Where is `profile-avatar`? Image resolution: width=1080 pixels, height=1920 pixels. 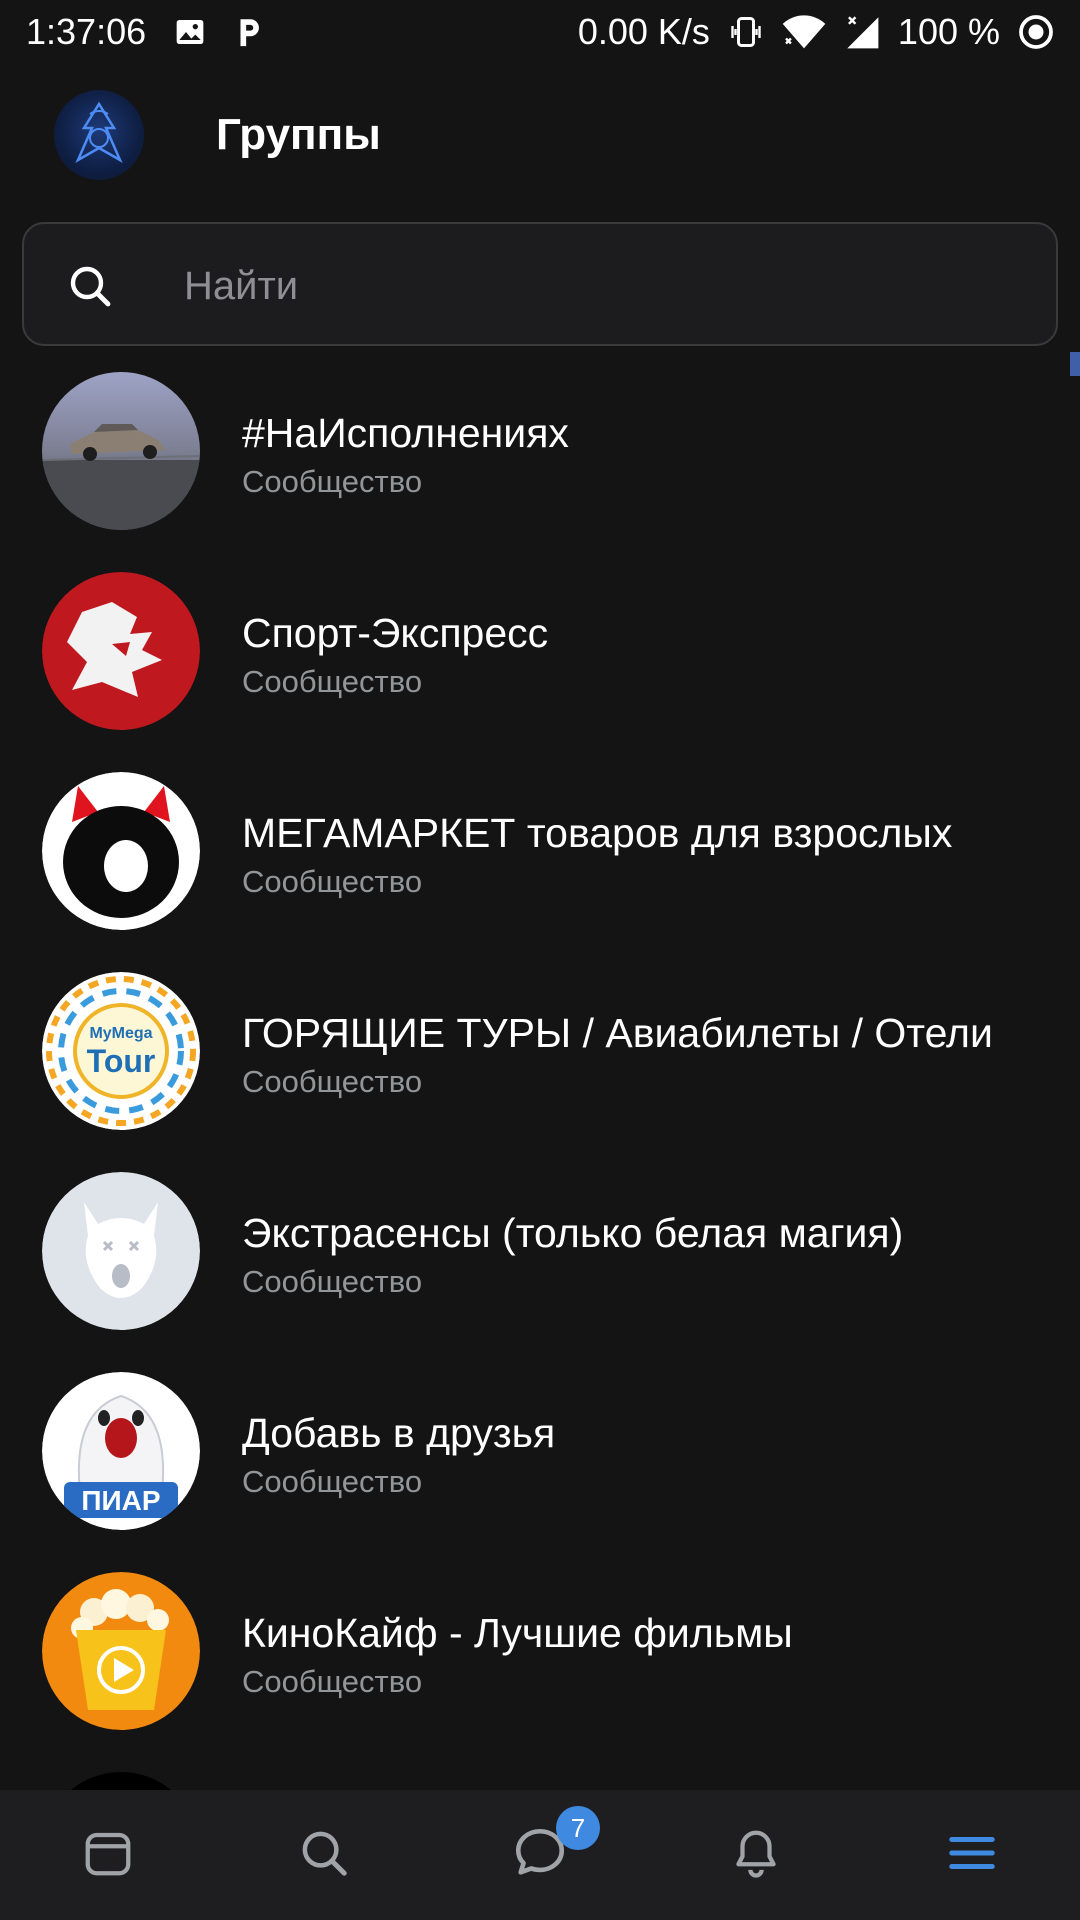
profile-avatar is located at coordinates (99, 135).